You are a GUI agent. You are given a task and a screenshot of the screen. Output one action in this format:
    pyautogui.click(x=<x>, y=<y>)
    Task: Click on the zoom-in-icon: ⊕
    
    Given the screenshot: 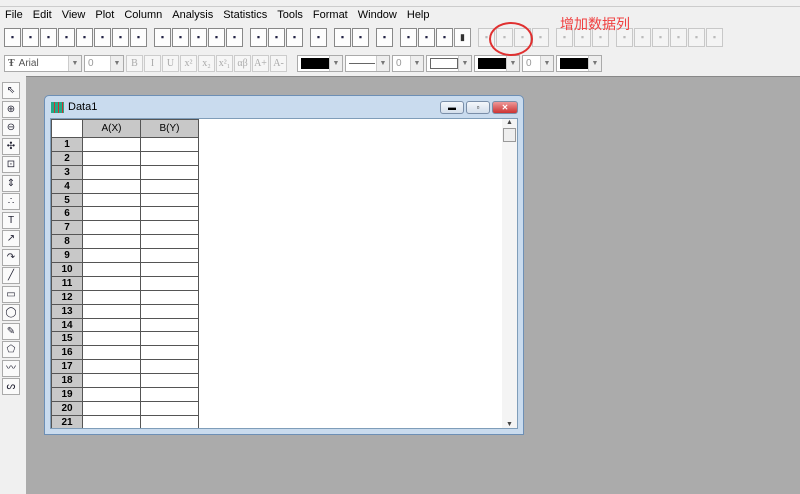 What is the action you would take?
    pyautogui.click(x=11, y=109)
    